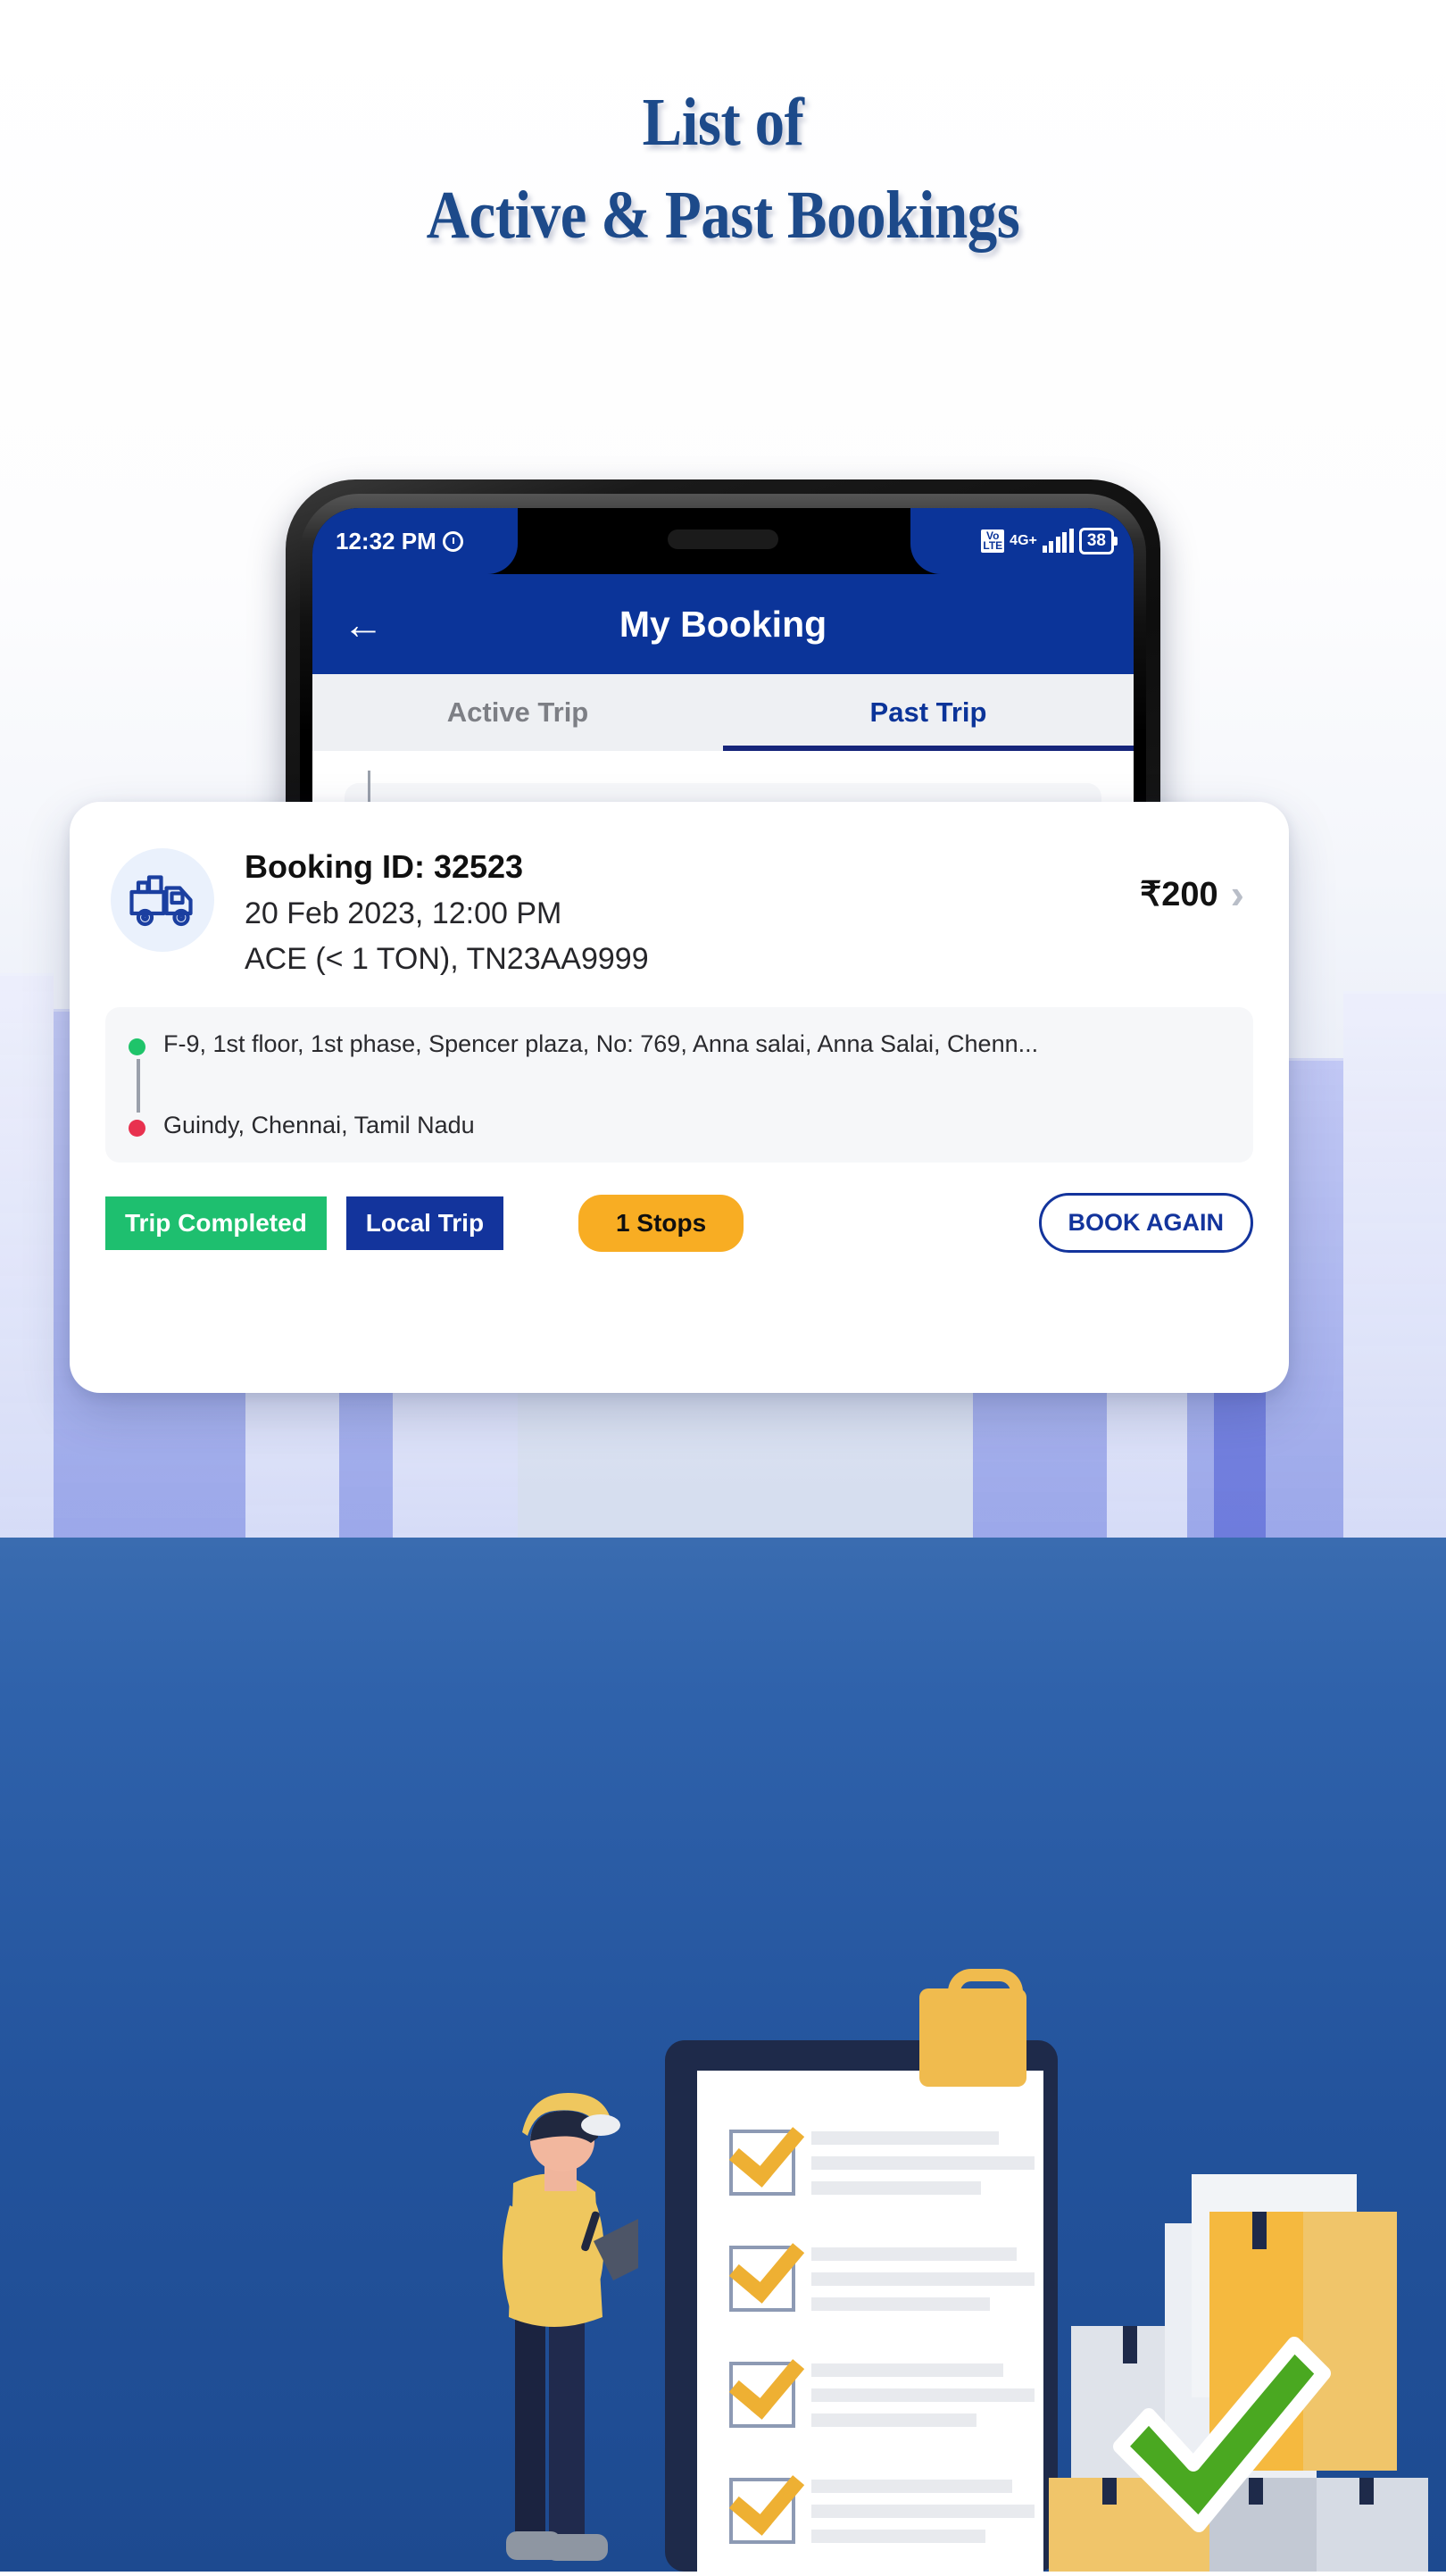 This screenshot has height=2576, width=1446. I want to click on page-title: My Booking, so click(723, 624).